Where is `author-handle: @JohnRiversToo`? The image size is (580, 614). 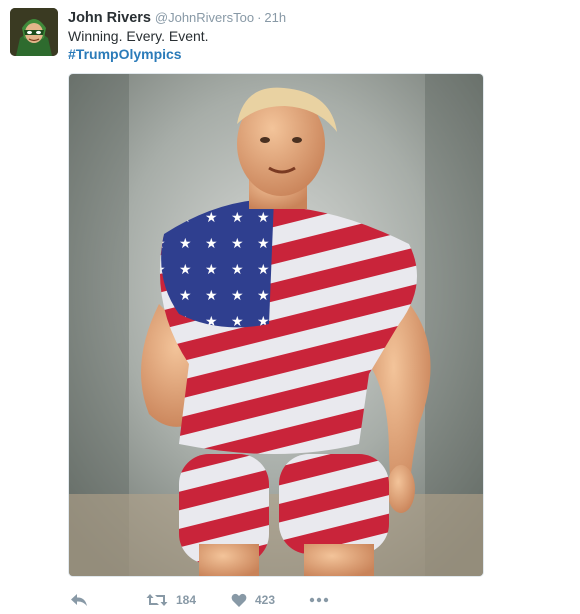
author-handle: @JohnRiversToo is located at coordinates (204, 17).